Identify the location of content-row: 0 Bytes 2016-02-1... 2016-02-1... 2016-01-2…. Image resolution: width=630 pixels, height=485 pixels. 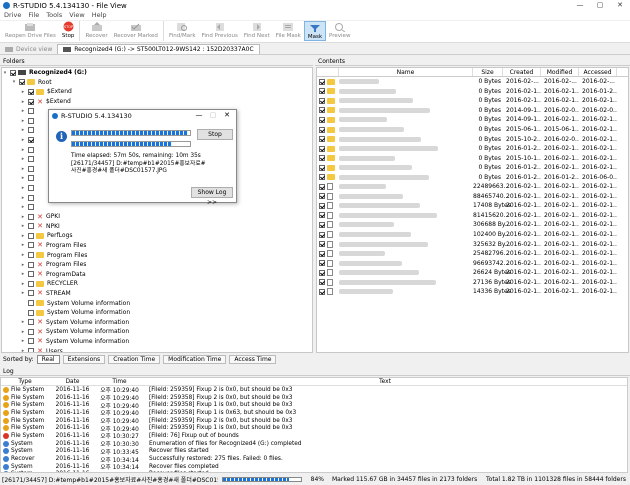
(472, 92).